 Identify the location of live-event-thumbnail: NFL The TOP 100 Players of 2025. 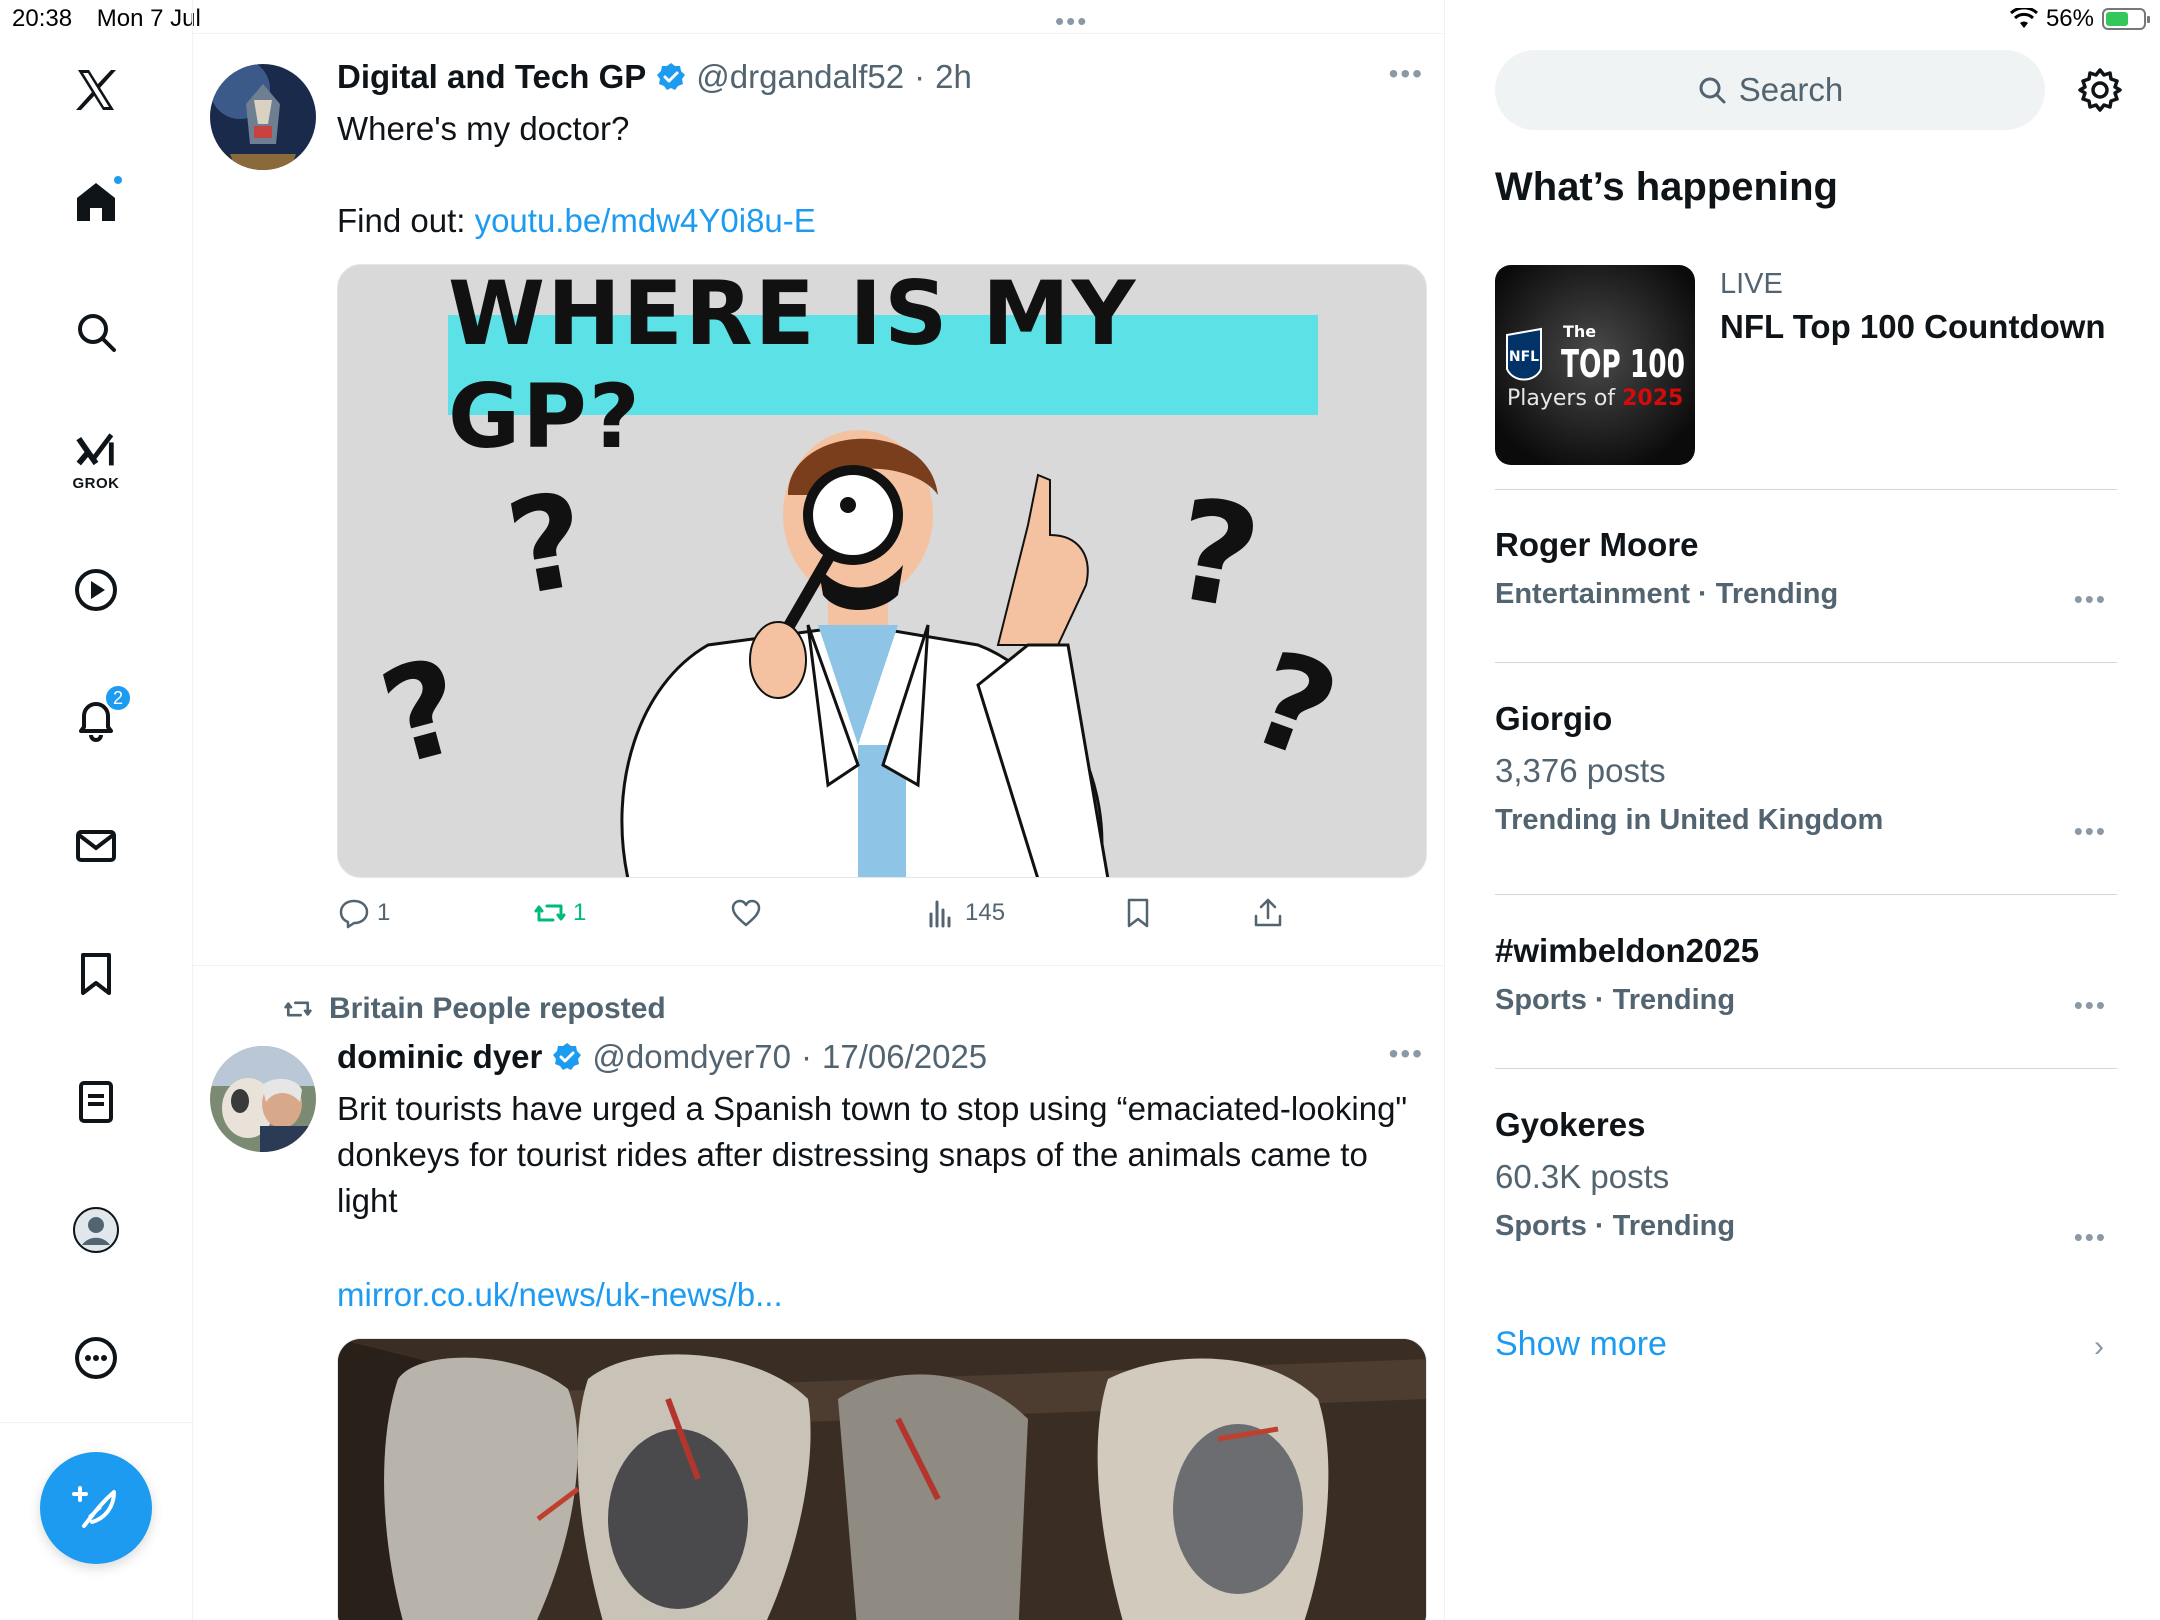
(1595, 365).